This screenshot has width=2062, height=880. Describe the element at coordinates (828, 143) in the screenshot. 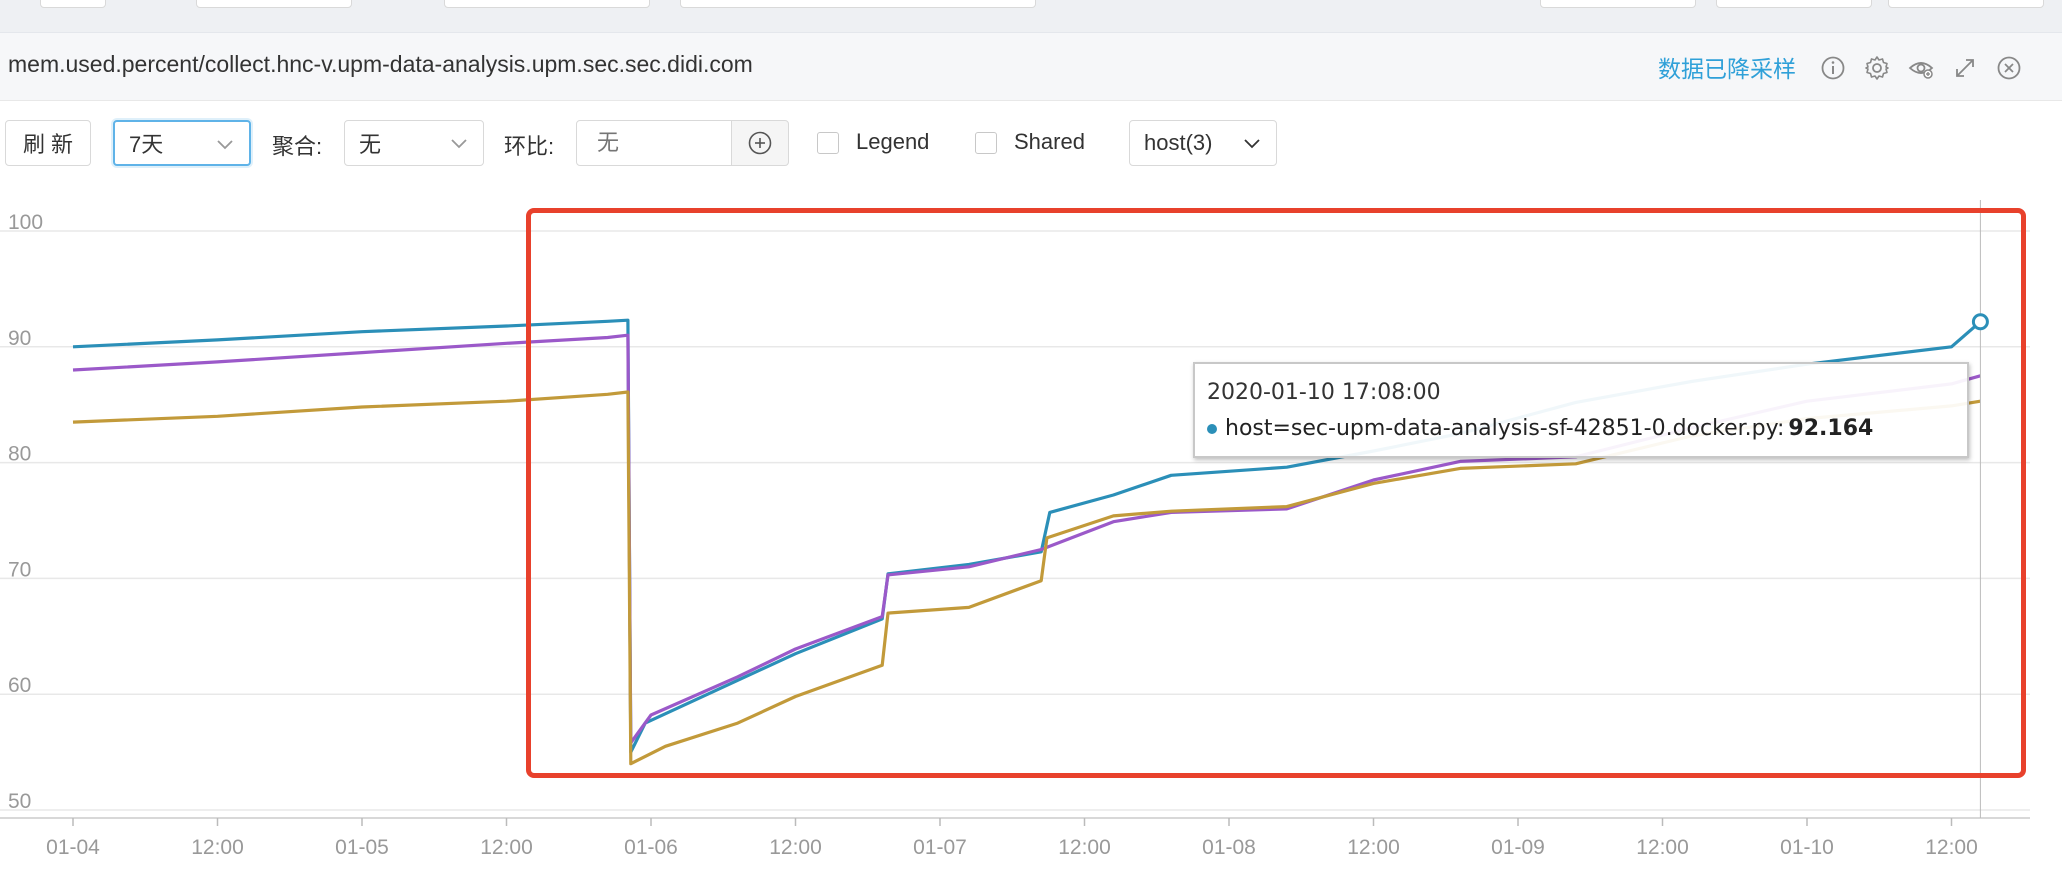

I see `legend-checkbox` at that location.